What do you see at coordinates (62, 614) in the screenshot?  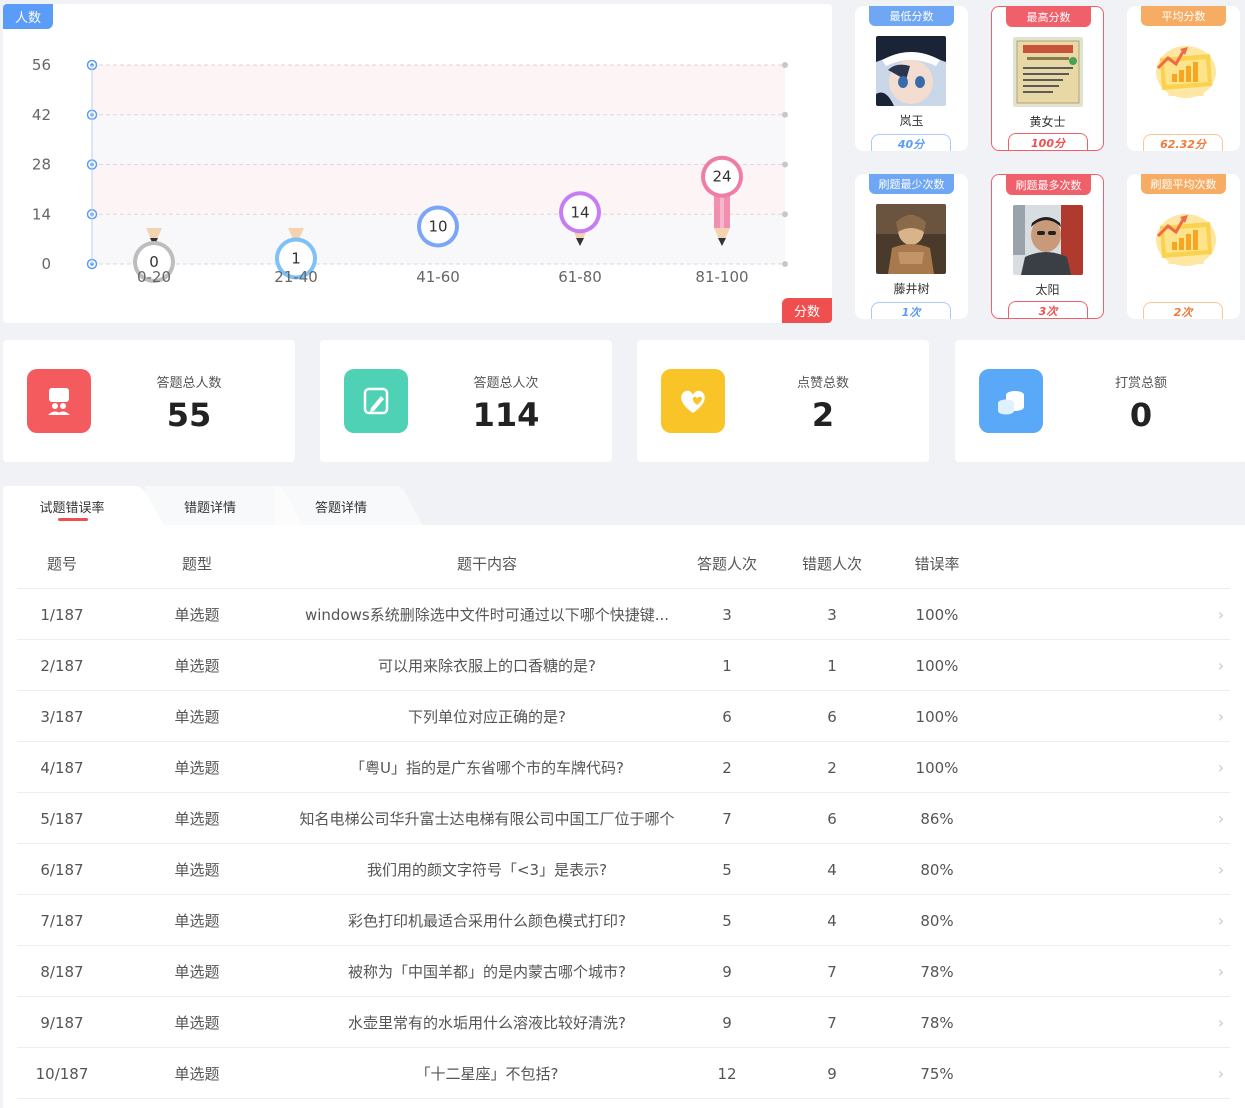 I see `cell-question-no: 1/187` at bounding box center [62, 614].